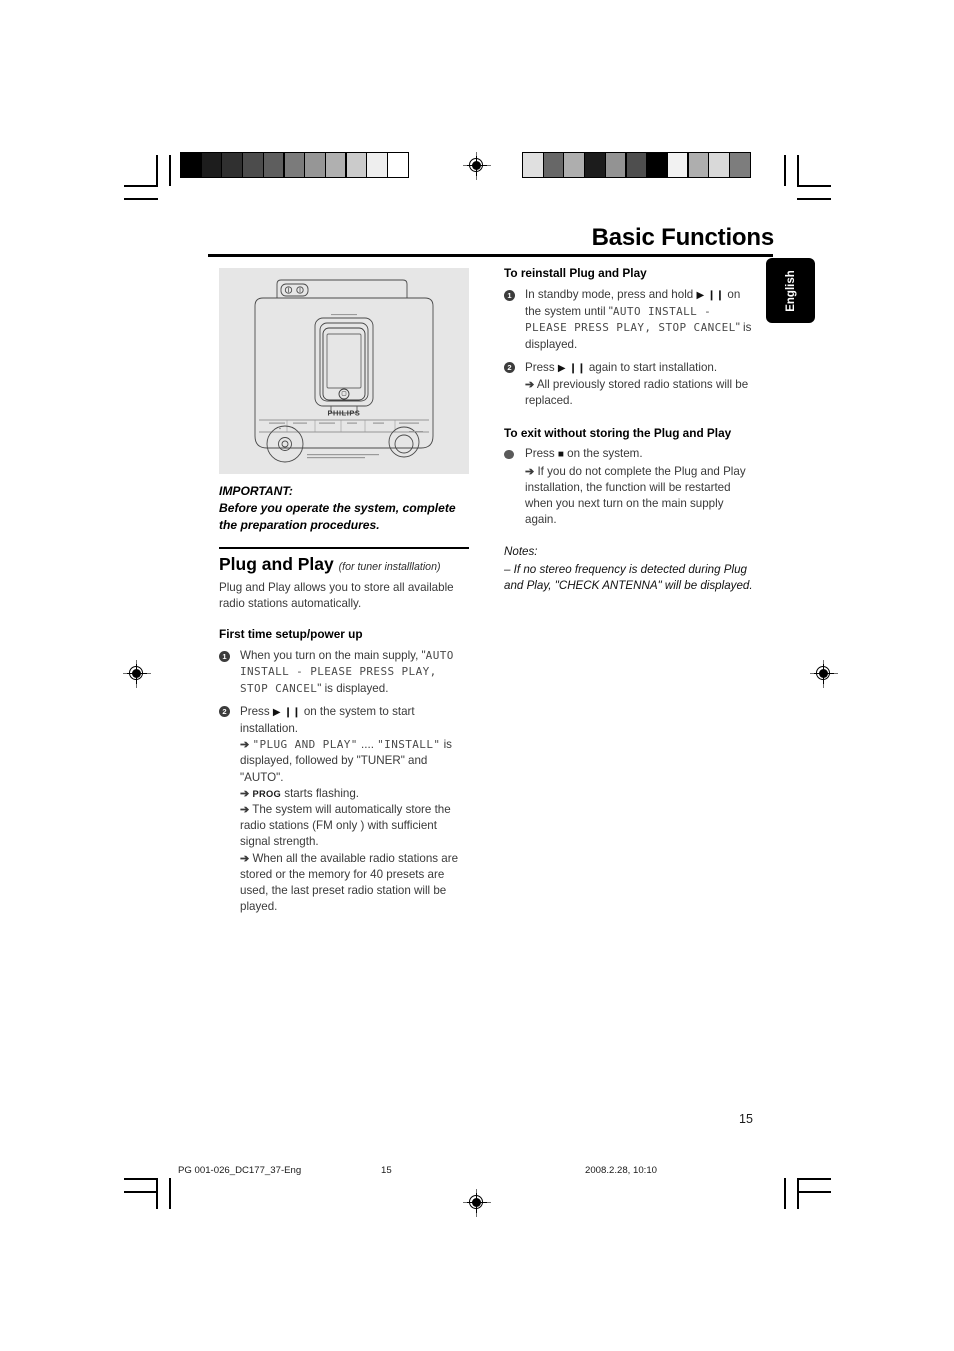 This screenshot has height=1351, width=954. What do you see at coordinates (240, 1170) in the screenshot?
I see `footer-filename: PG 001-026_DC177_37-Eng` at bounding box center [240, 1170].